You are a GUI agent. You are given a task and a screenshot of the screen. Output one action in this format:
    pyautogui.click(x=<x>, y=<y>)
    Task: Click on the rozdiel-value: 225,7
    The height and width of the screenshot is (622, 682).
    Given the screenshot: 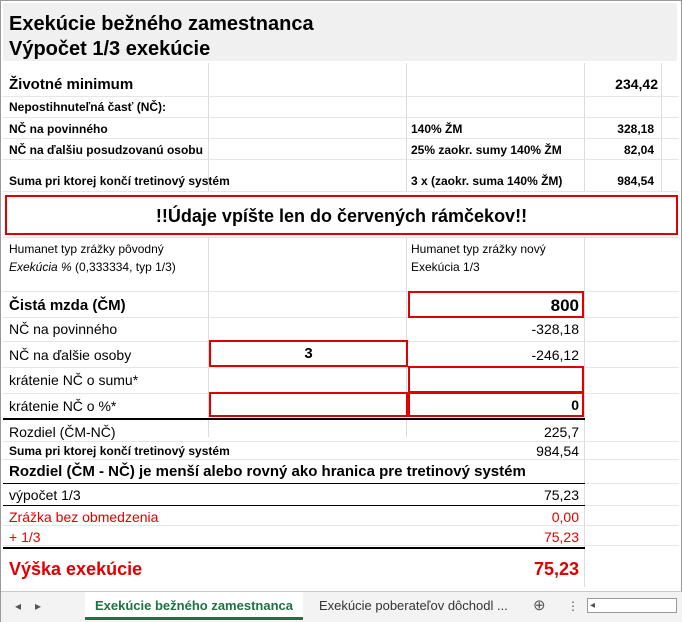 What is the action you would take?
    pyautogui.click(x=561, y=432)
    